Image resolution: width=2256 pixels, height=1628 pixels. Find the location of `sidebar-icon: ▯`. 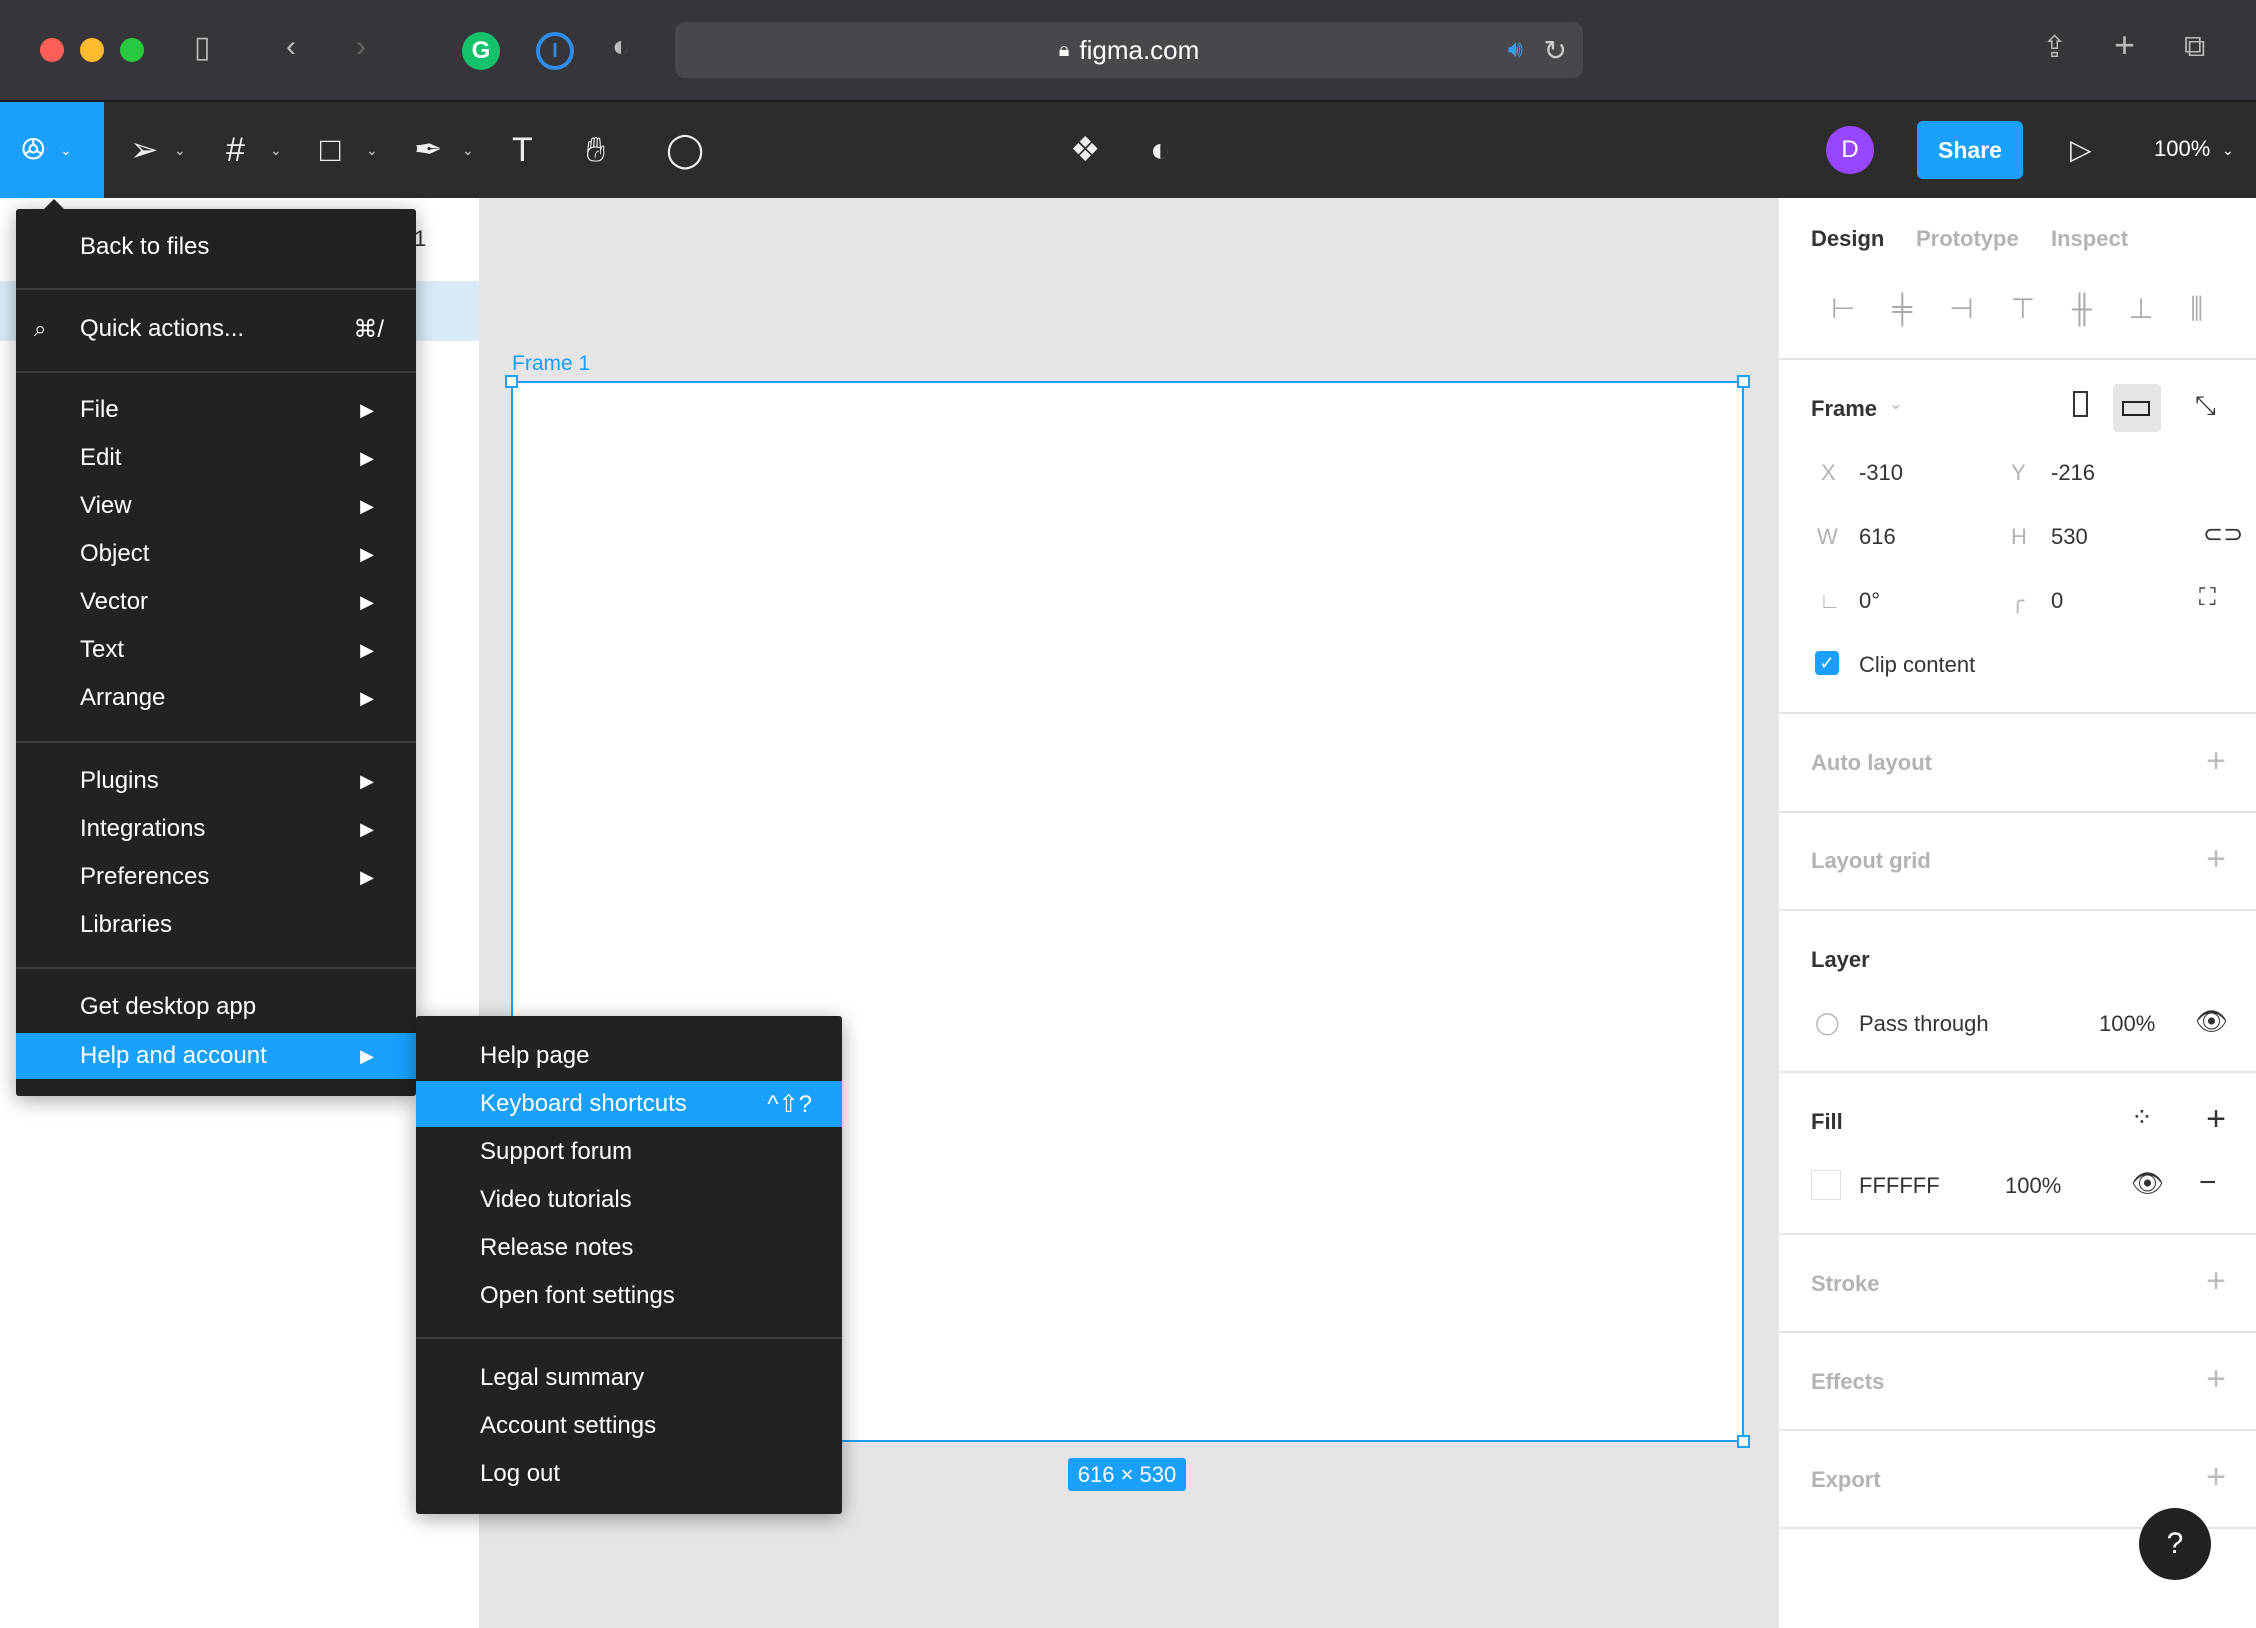

sidebar-icon: ▯ is located at coordinates (202, 47).